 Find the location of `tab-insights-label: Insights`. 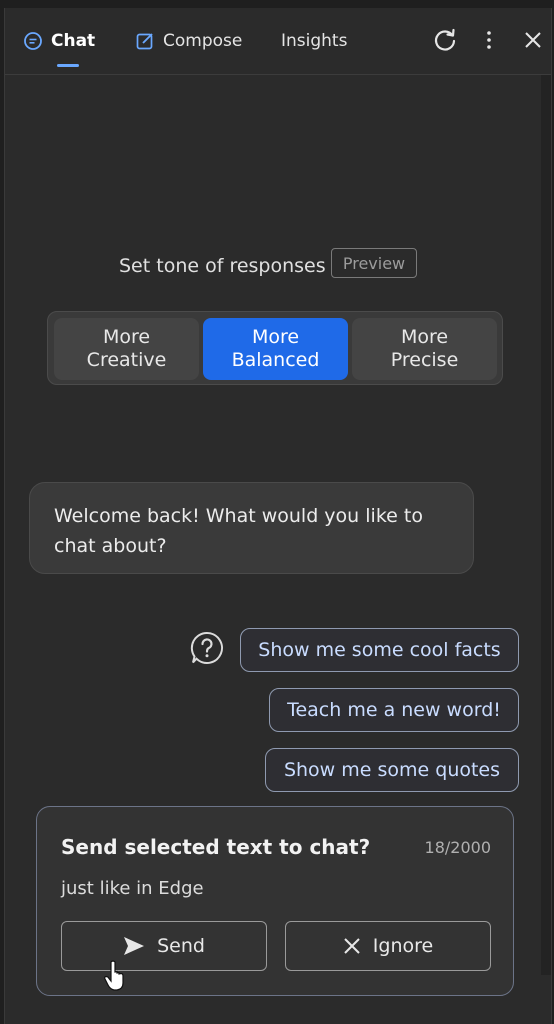

tab-insights-label: Insights is located at coordinates (314, 41).